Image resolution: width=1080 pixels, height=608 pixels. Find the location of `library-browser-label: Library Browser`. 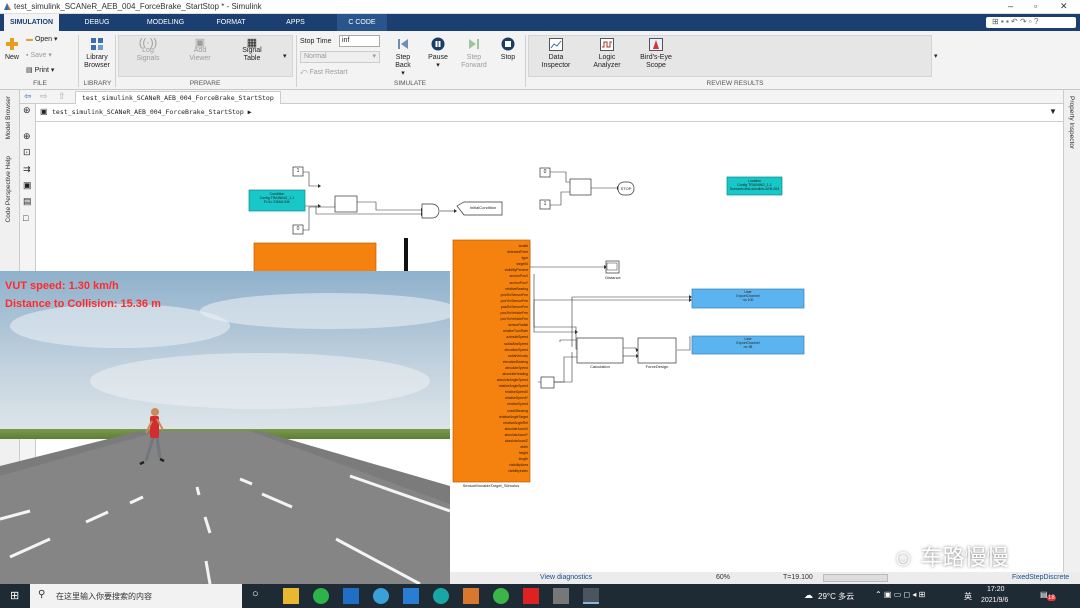

library-browser-label: Library Browser is located at coordinates (97, 61).